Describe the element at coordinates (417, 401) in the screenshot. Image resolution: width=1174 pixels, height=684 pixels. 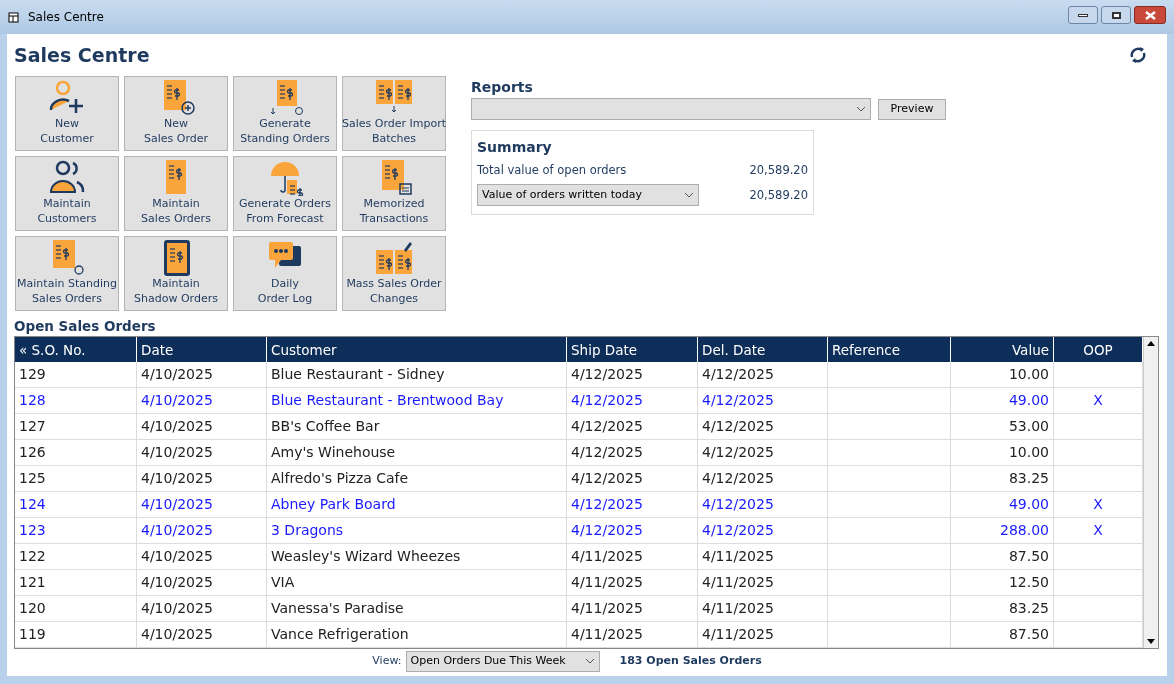
I see `table-cell: Blue Restaurant - Brentwood Bay` at that location.